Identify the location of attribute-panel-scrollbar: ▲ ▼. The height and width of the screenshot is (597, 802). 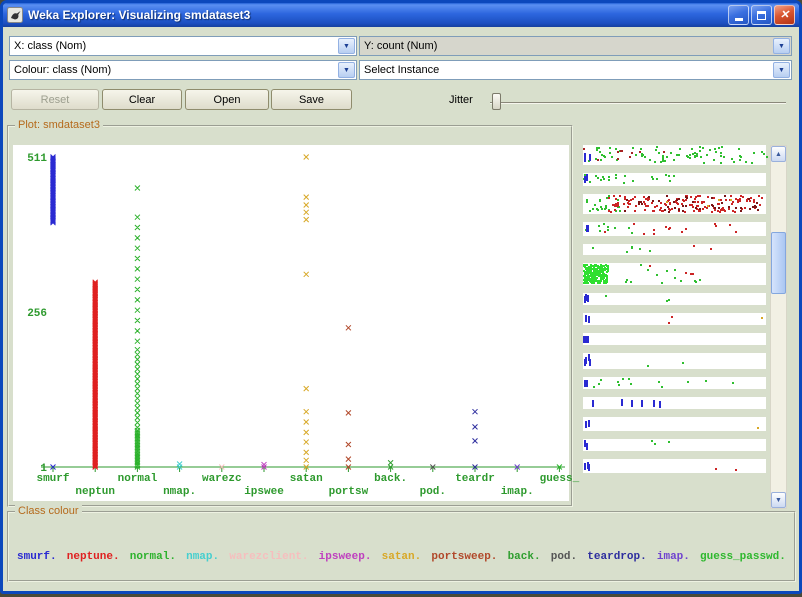
(778, 327).